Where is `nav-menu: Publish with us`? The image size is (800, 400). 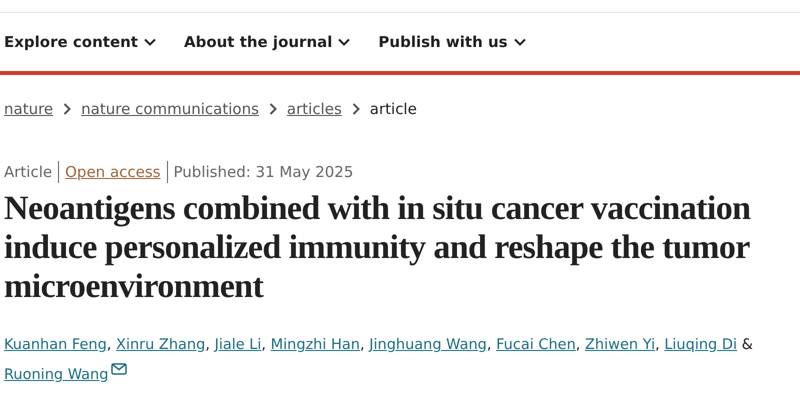 nav-menu: Publish with us is located at coordinates (452, 42).